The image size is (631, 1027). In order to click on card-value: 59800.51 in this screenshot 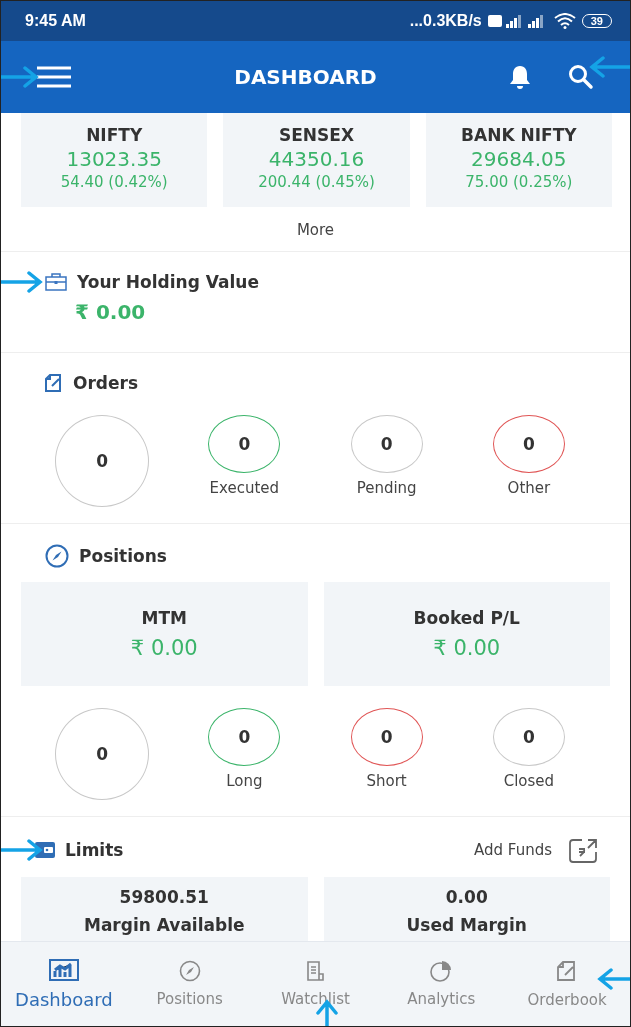, I will do `click(164, 897)`.